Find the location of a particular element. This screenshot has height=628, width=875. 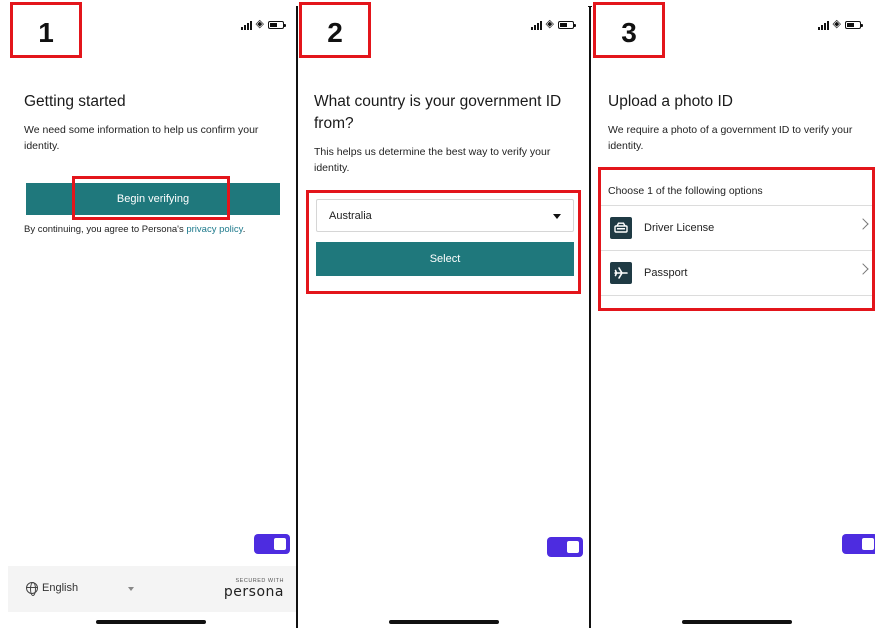

globe-icon is located at coordinates (32, 589).